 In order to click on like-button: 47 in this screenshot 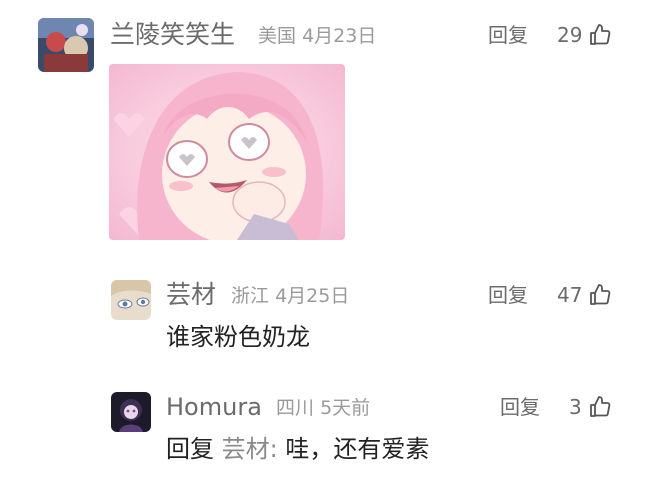, I will do `click(584, 295)`.